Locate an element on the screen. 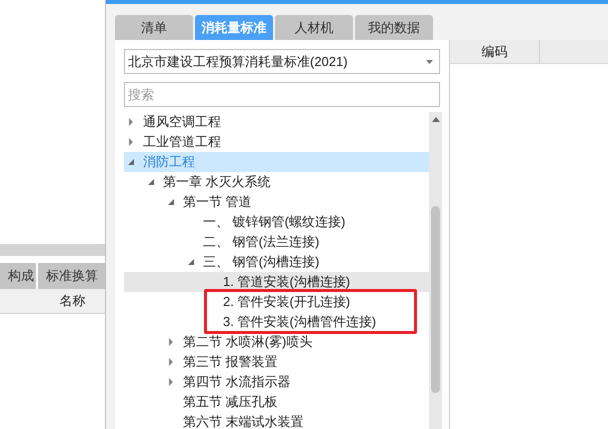 The image size is (608, 429). tree-item: 第二节 水喷淋(雾)喷头 is located at coordinates (276, 342).